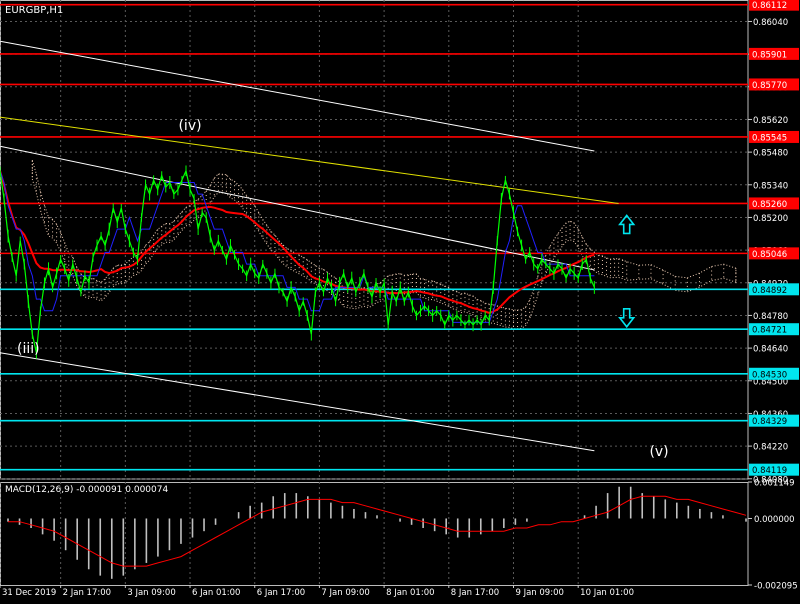 The image size is (800, 604). I want to click on window-title: EURGBP,H1, so click(34, 10).